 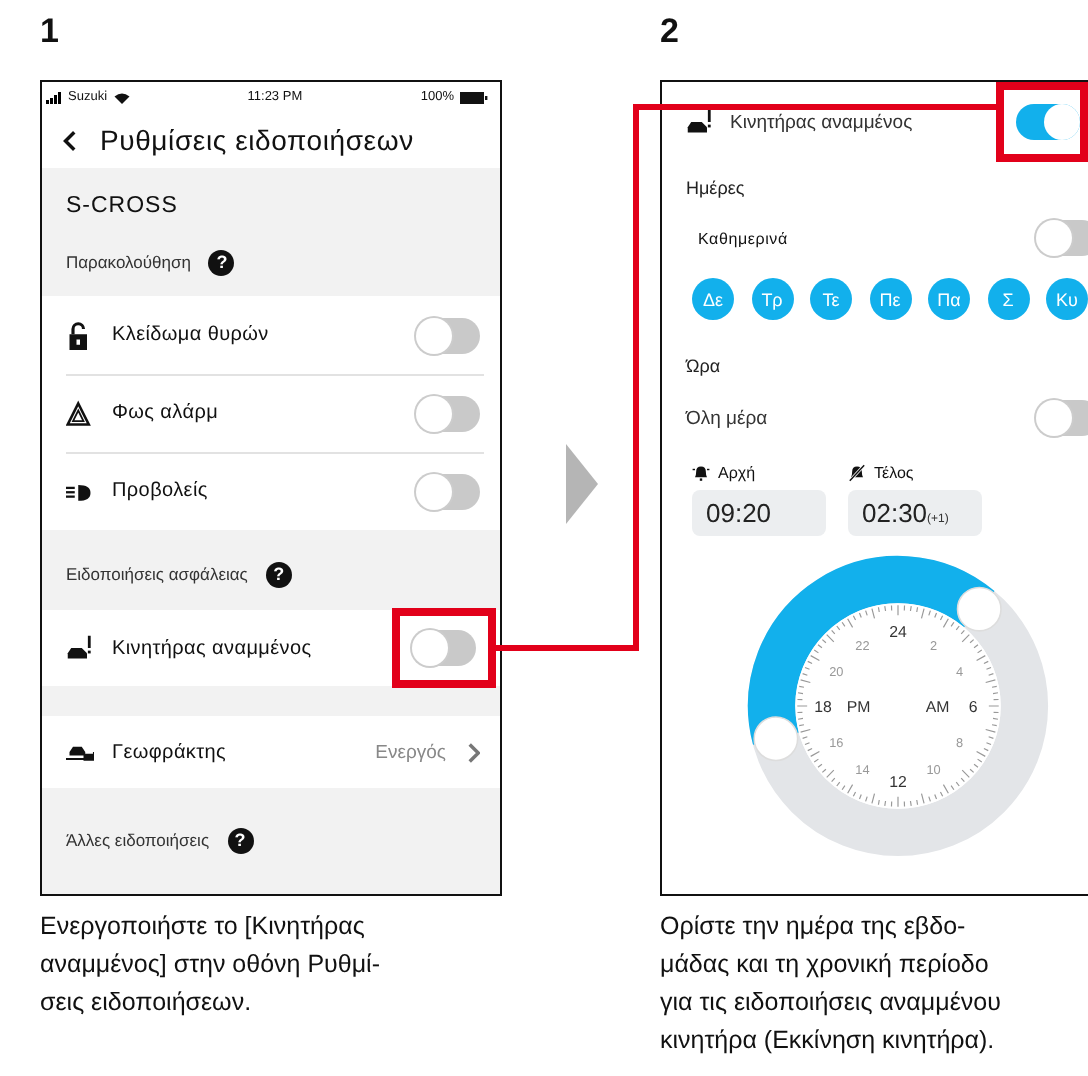 What do you see at coordinates (1067, 299) in the screenshot?
I see `day-chip: Κυ` at bounding box center [1067, 299].